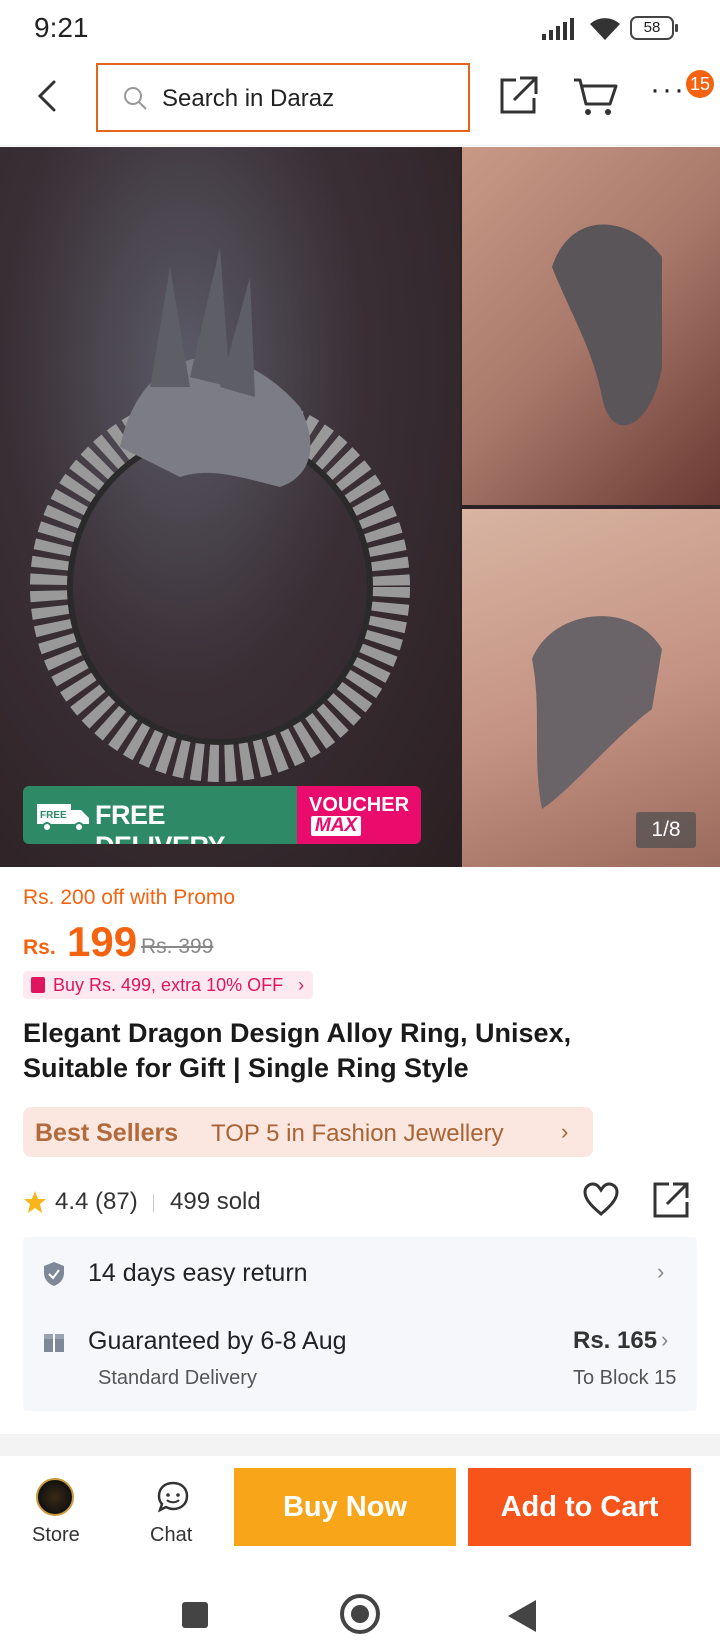 The height and width of the screenshot is (1650, 720). I want to click on bottom-action-bar: Store Chat Buy Now Add to Cart, so click(360, 1511).